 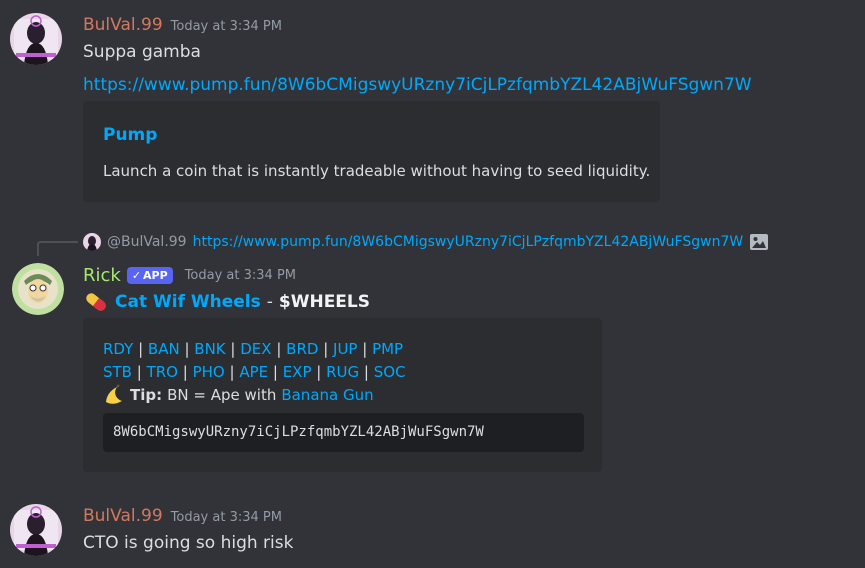 I want to click on quick-link-dex: DEX, so click(x=255, y=349).